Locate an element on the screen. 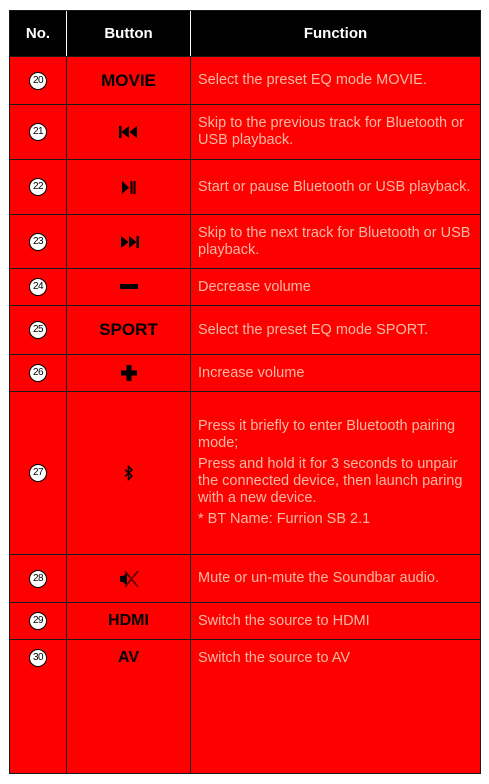 Image resolution: width=489 pixels, height=784 pixels. row-number: 20 is located at coordinates (38, 80).